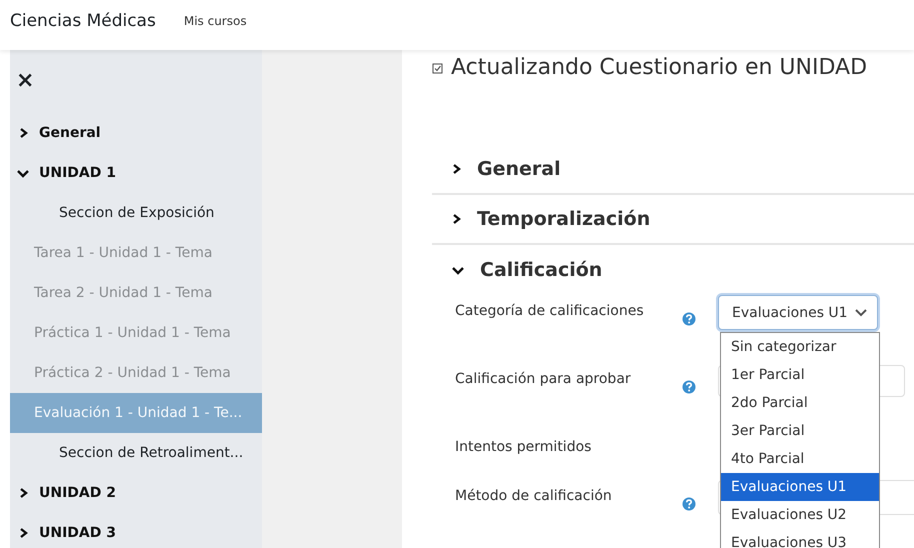  Describe the element at coordinates (800, 487) in the screenshot. I see `dropdown-option: Evaluaciones U1` at that location.